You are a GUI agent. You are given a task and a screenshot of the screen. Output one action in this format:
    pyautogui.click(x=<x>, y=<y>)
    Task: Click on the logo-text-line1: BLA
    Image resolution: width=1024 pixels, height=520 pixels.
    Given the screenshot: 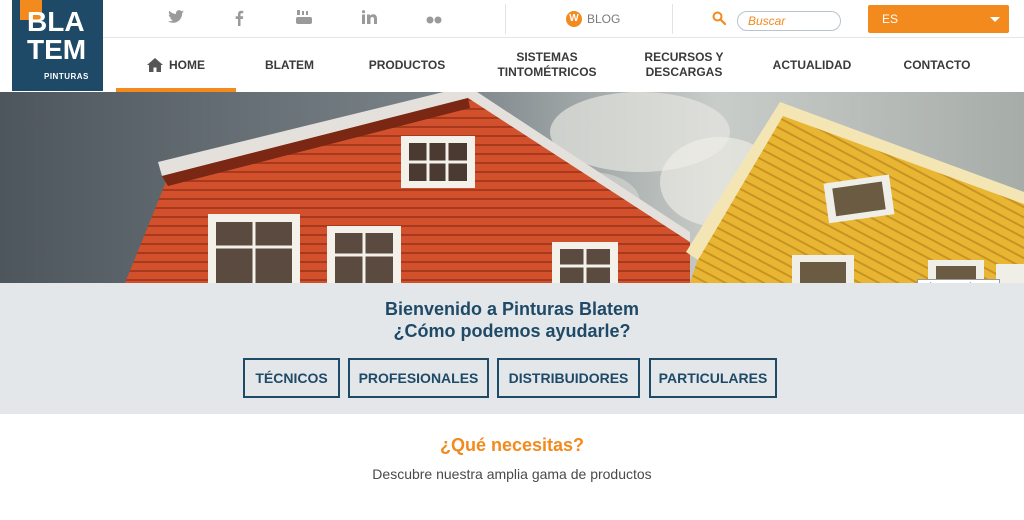 What is the action you would take?
    pyautogui.click(x=56, y=21)
    